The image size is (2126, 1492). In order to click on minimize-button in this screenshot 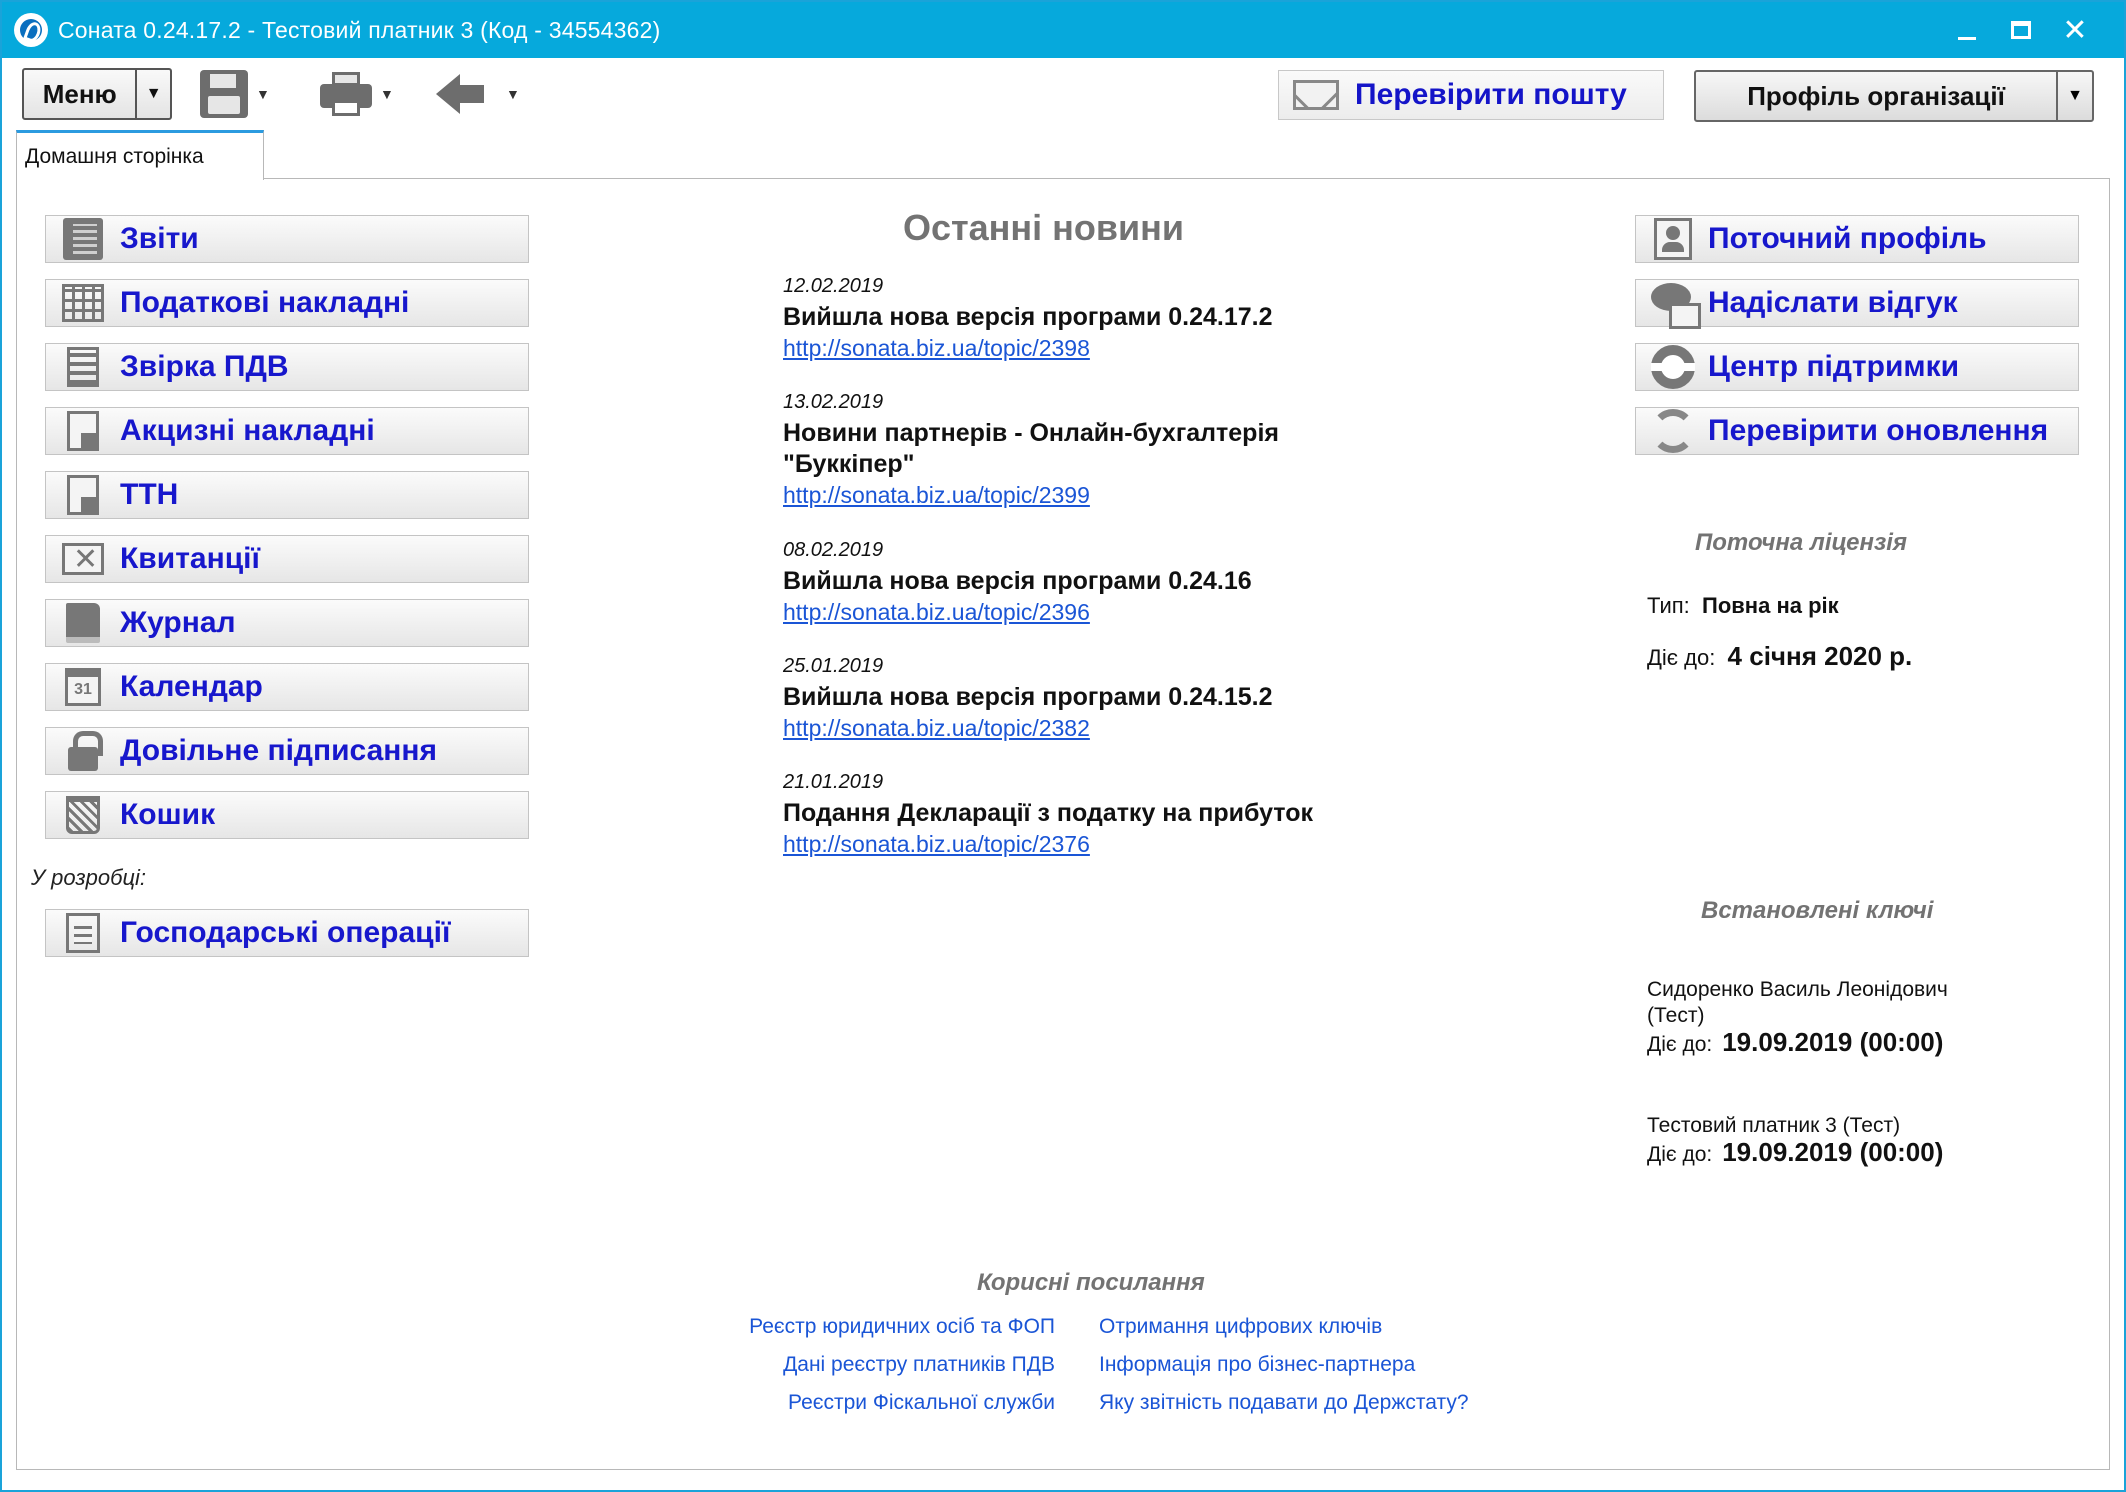, I will do `click(1967, 30)`.